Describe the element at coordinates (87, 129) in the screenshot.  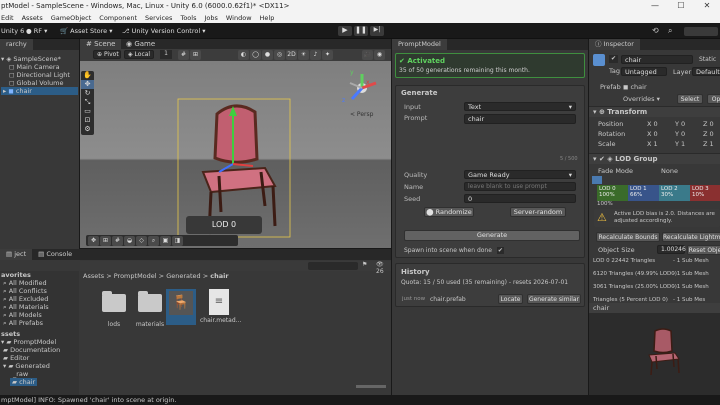
I see `custom-tool-icon: ⚙` at that location.